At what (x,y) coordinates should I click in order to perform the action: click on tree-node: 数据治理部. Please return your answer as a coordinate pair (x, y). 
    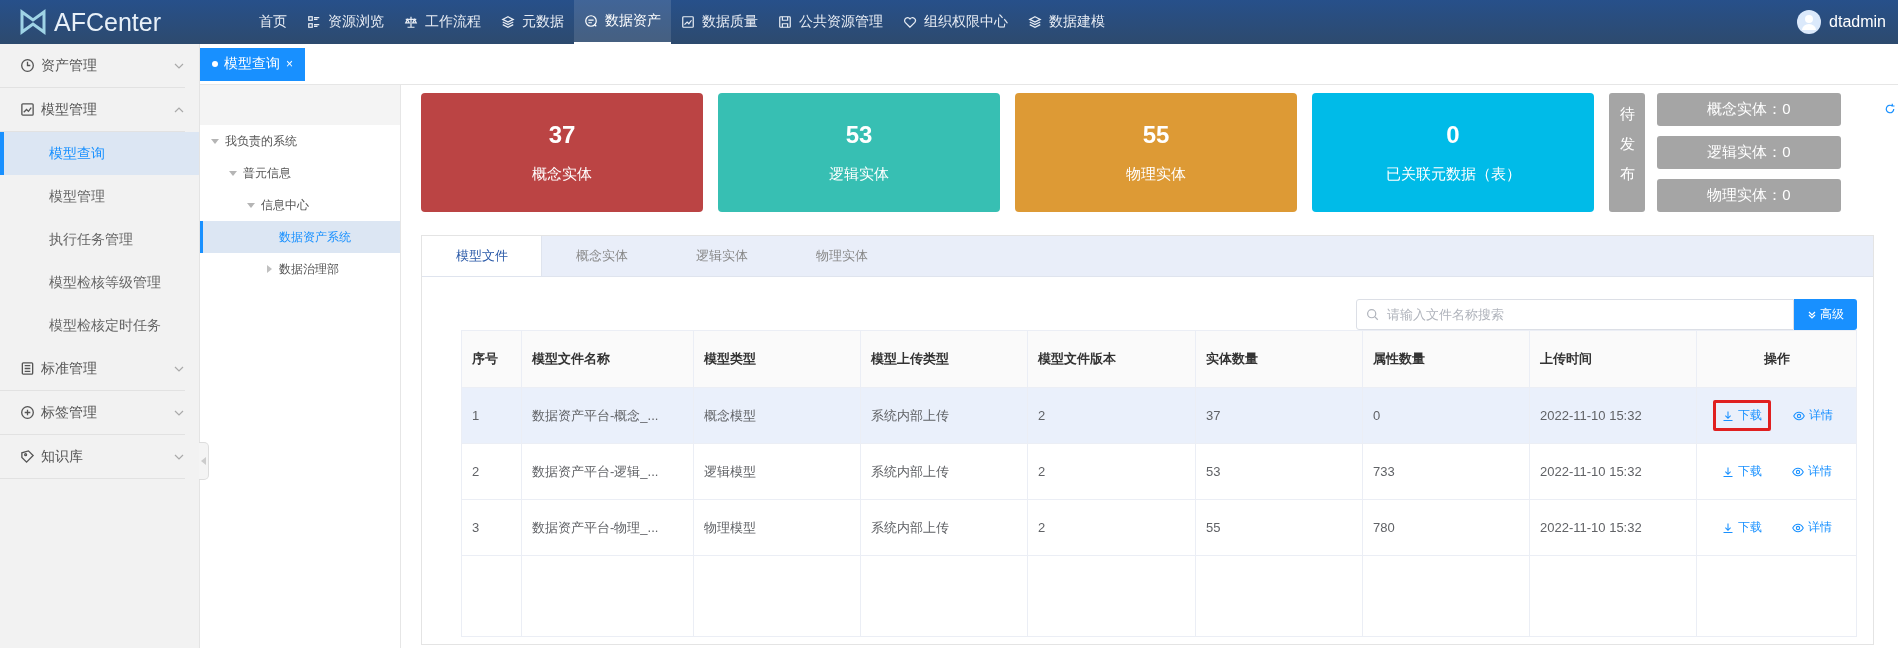
    Looking at the image, I should click on (300, 269).